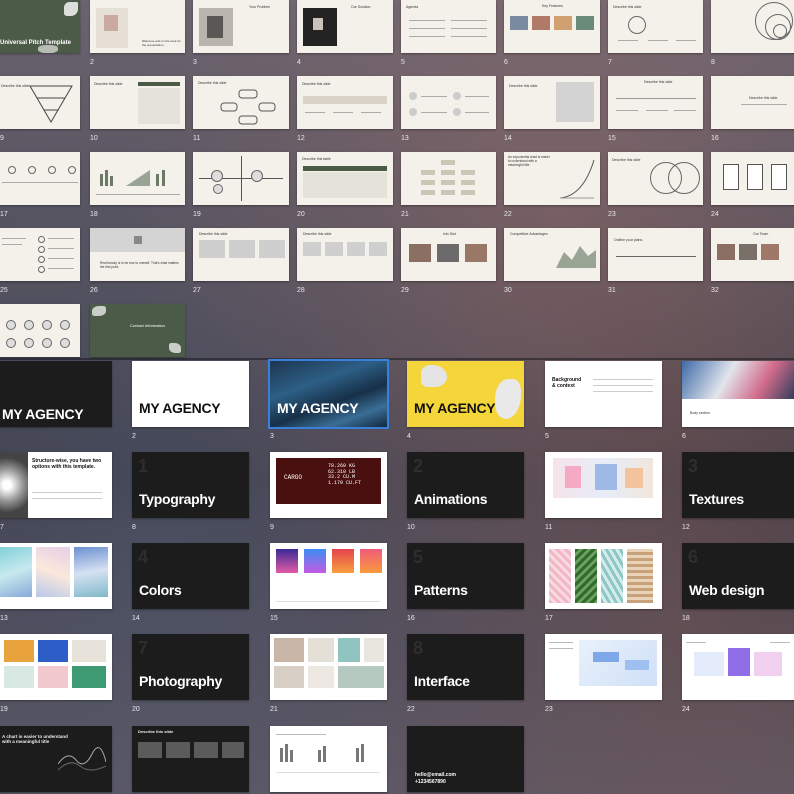  Describe the element at coordinates (397, 359) in the screenshot. I see `section-divider` at that location.